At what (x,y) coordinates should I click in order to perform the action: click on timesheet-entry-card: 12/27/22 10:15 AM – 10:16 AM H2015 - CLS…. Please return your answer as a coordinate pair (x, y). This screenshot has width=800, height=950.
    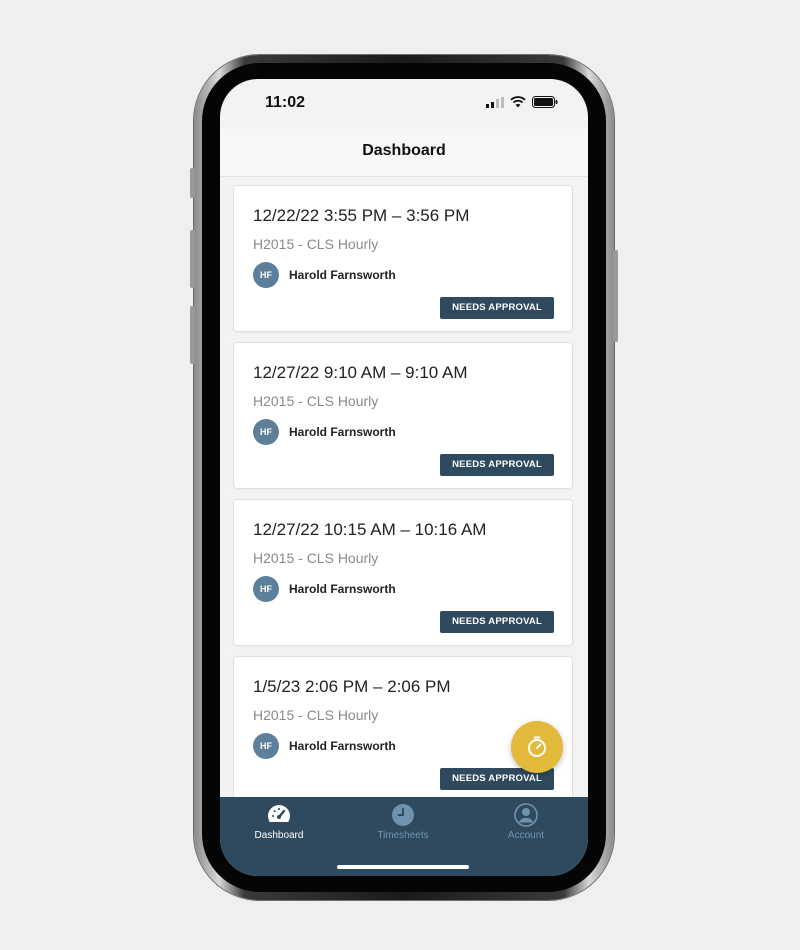
    Looking at the image, I should click on (403, 572).